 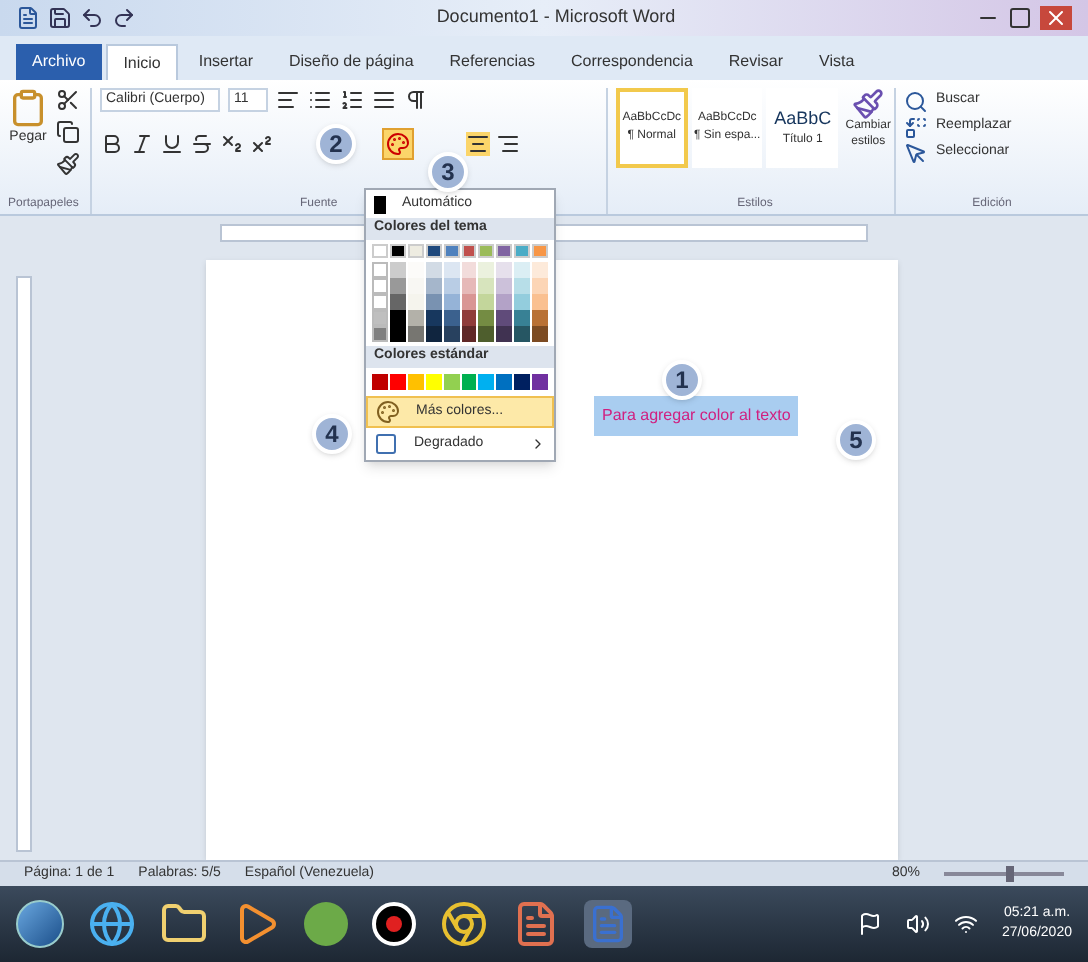 I want to click on word-icon, so click(x=28, y=18).